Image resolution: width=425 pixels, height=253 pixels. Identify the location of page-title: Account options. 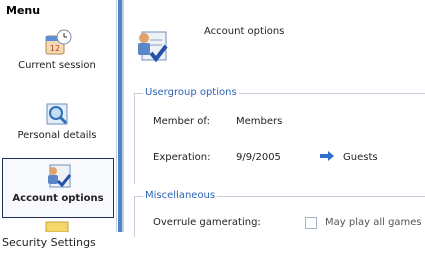
(244, 31).